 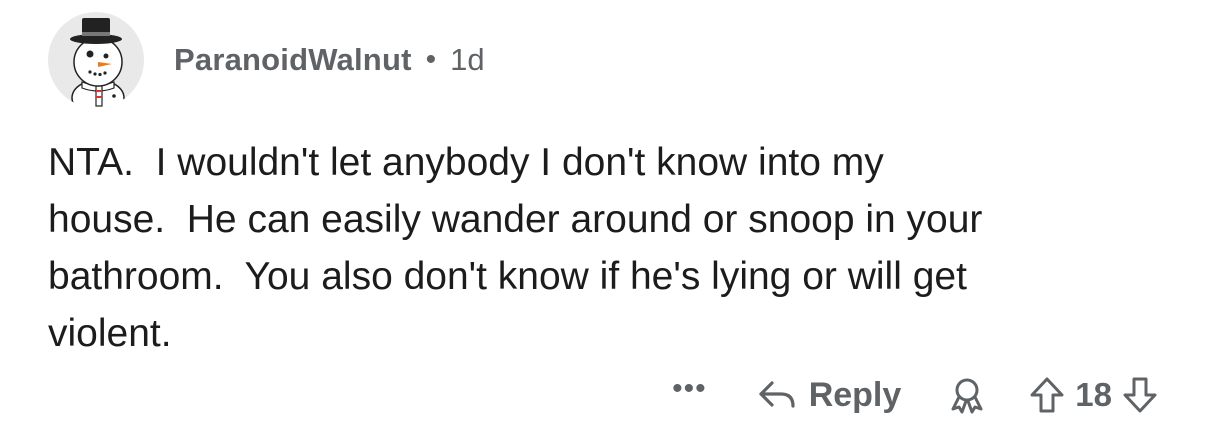 I want to click on snowman-avatar-icon, so click(x=96, y=60).